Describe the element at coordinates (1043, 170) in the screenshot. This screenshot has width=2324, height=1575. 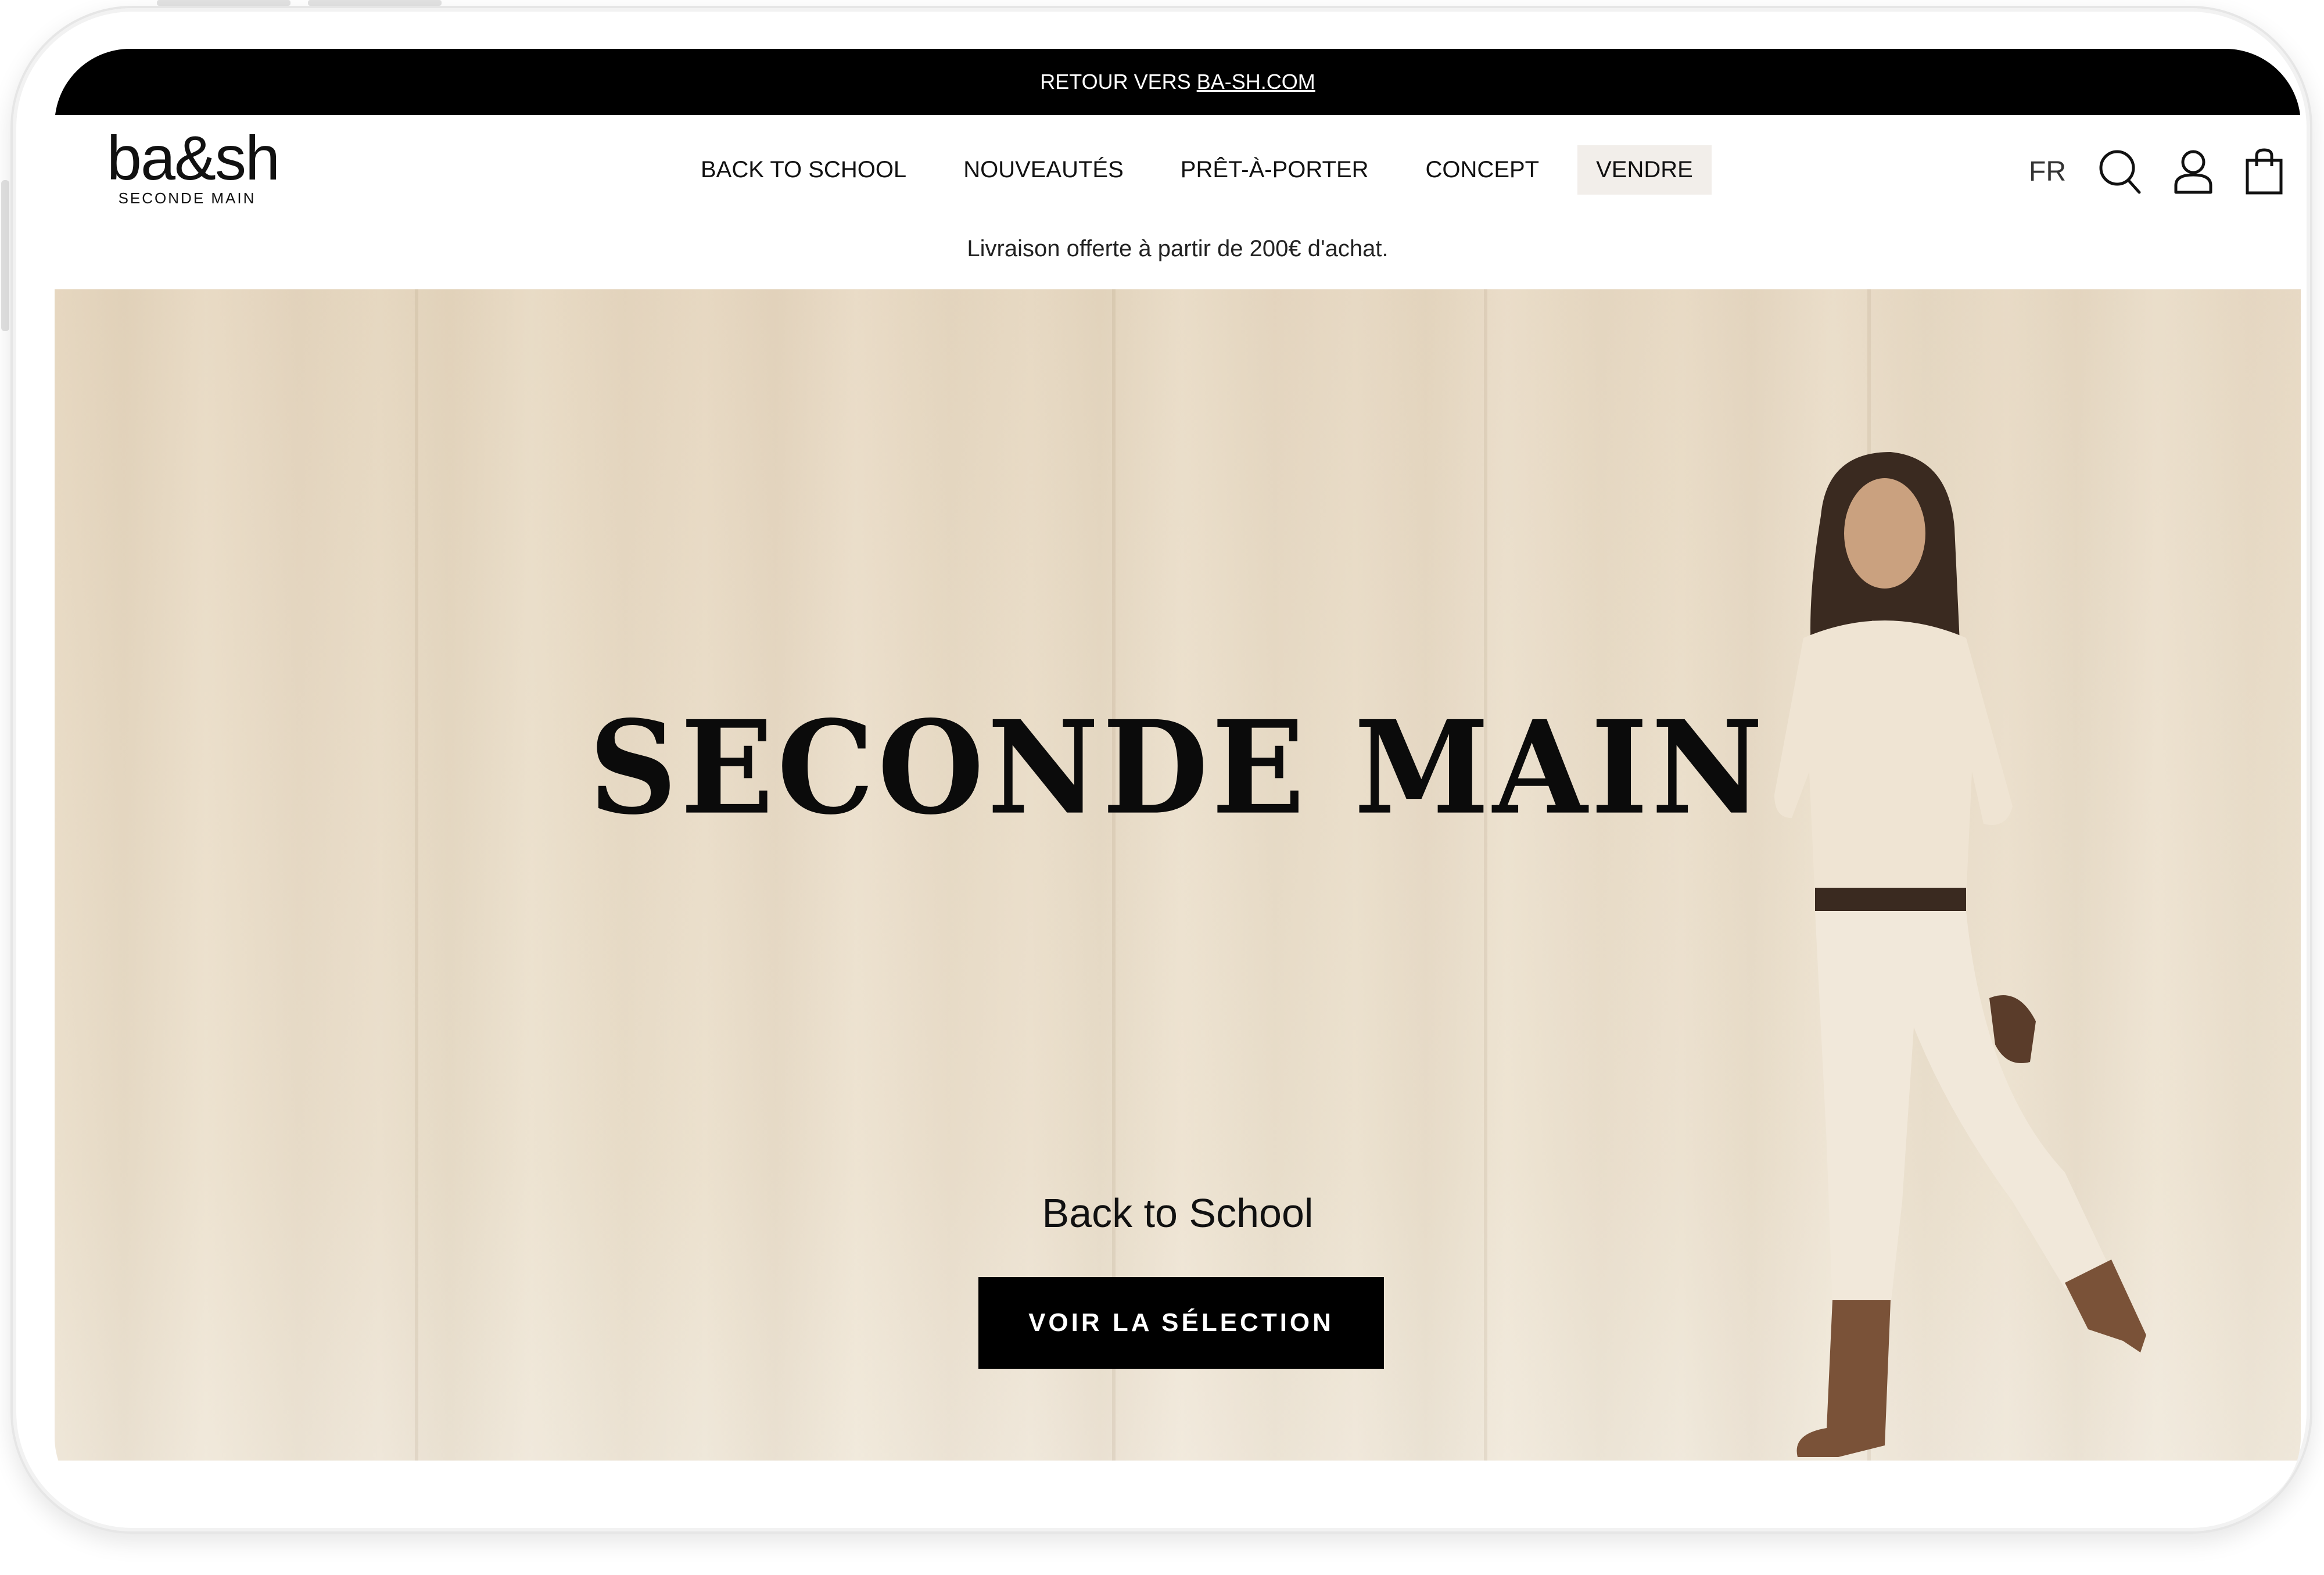
I see `nav-item-nouveautes: NOUVEAUTÉS` at that location.